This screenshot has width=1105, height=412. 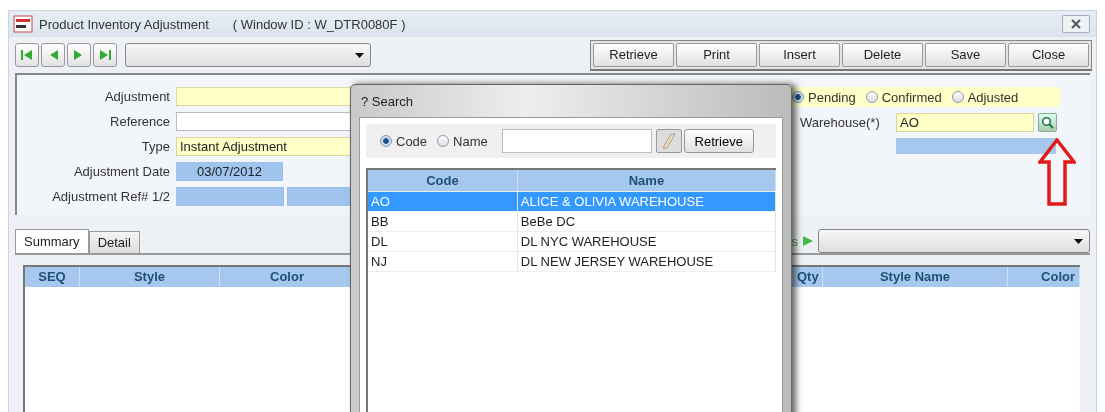 What do you see at coordinates (462, 141) in the screenshot?
I see `search-by-radio: Name` at bounding box center [462, 141].